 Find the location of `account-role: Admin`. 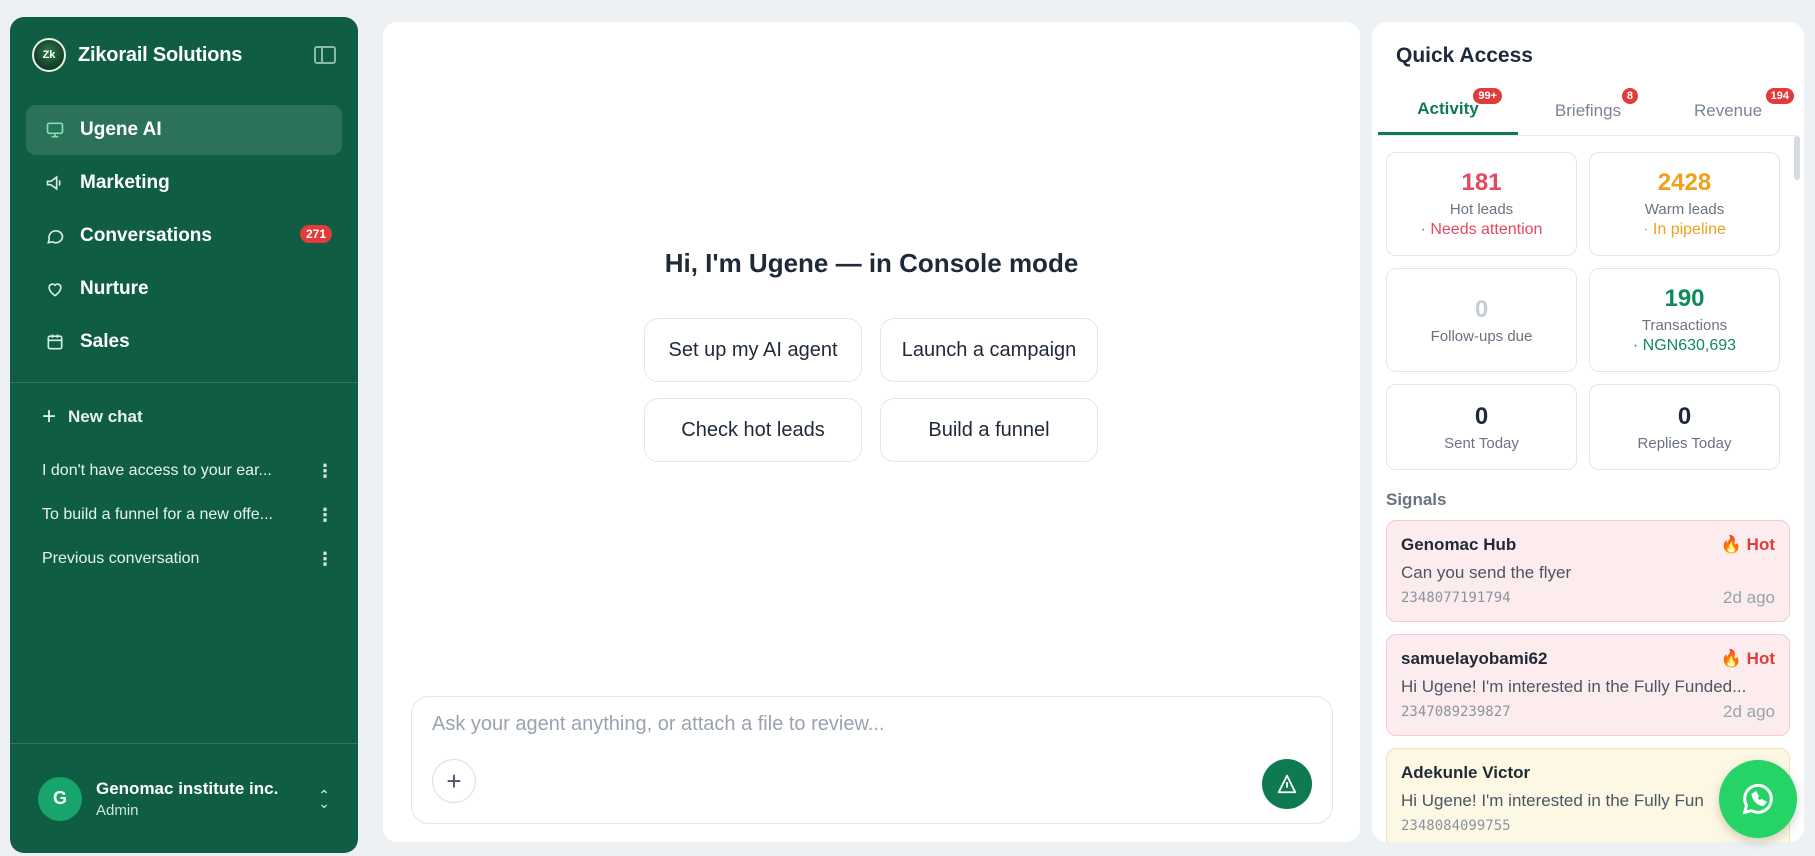

account-role: Admin is located at coordinates (117, 810).